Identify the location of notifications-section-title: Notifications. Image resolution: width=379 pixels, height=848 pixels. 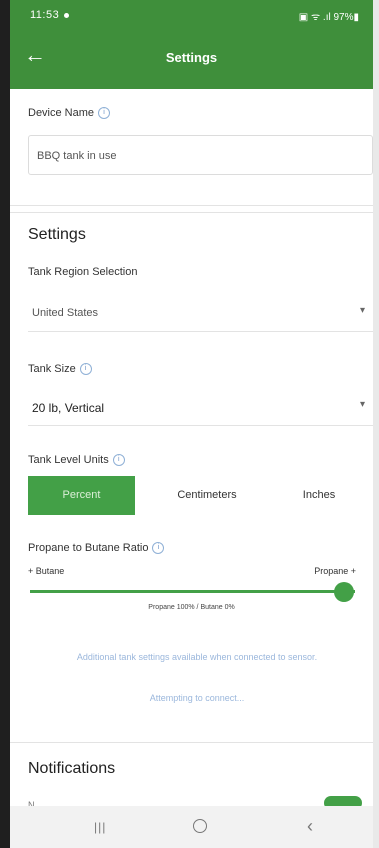
(72, 768).